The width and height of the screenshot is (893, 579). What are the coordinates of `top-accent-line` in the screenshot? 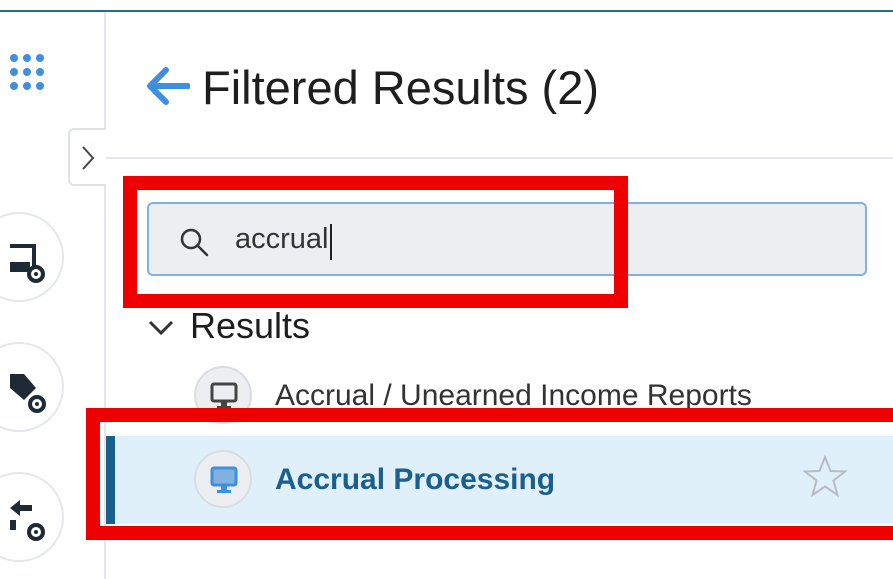 It's located at (446, 11).